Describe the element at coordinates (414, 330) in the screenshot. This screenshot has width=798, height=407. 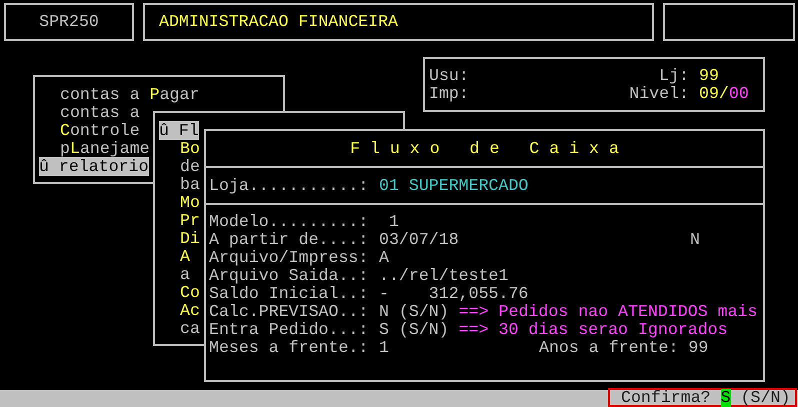
I see `field-value: S (S/N)` at that location.